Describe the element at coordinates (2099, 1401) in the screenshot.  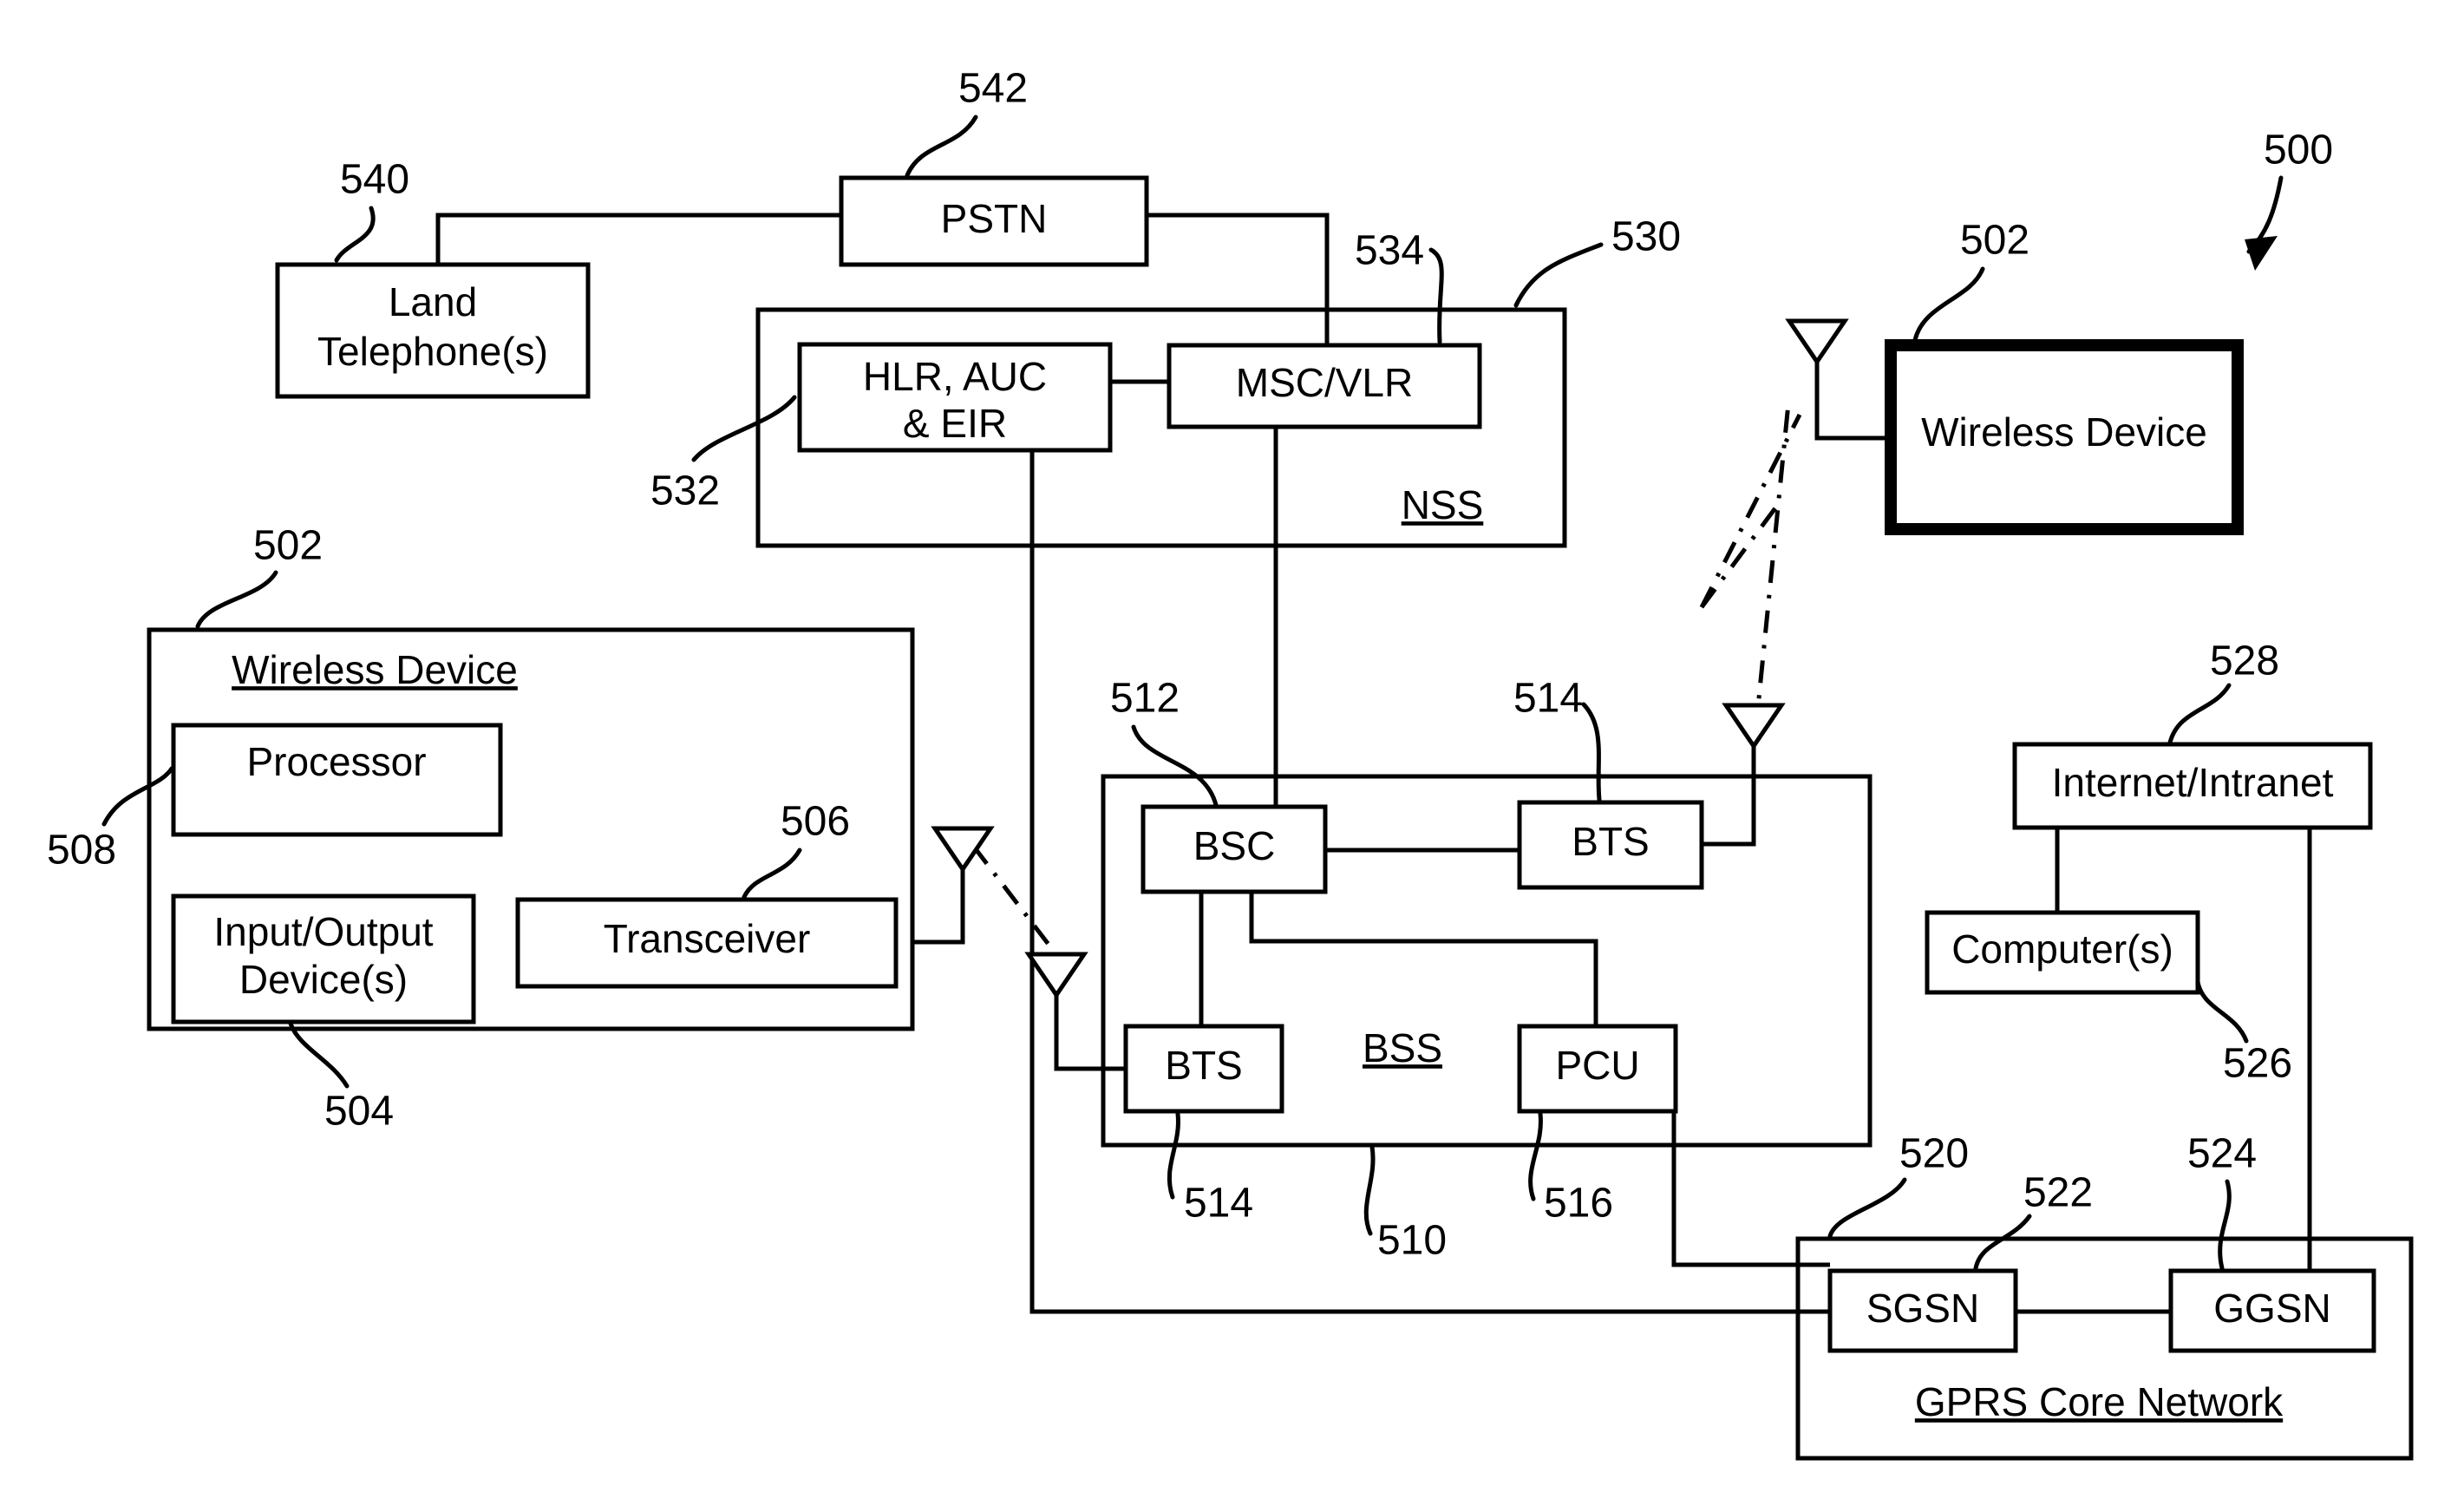
I see `gprs-core-group-label: GPRS Core Network` at that location.